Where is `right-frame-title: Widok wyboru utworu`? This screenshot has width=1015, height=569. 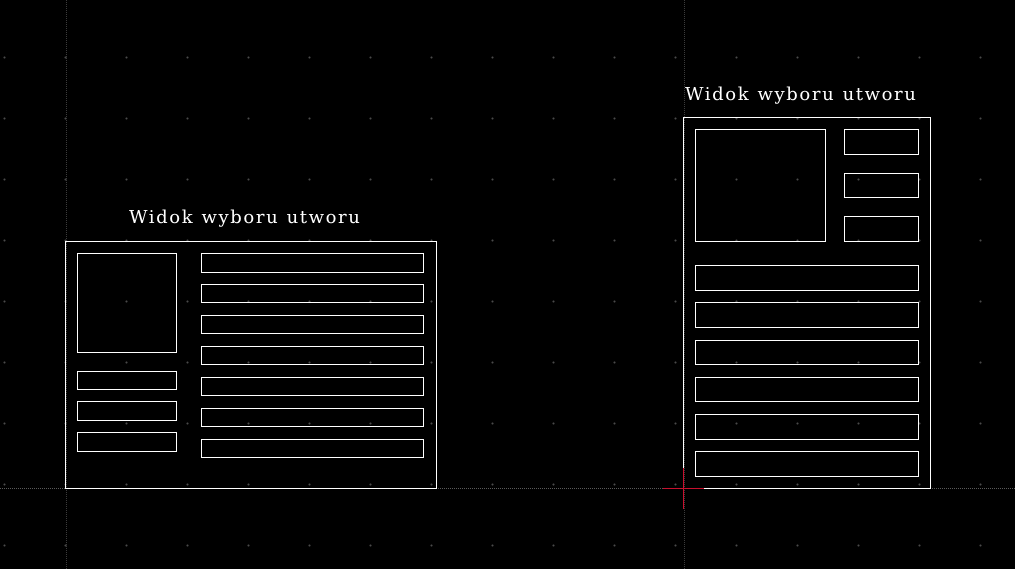
right-frame-title: Widok wyboru utworu is located at coordinates (801, 94).